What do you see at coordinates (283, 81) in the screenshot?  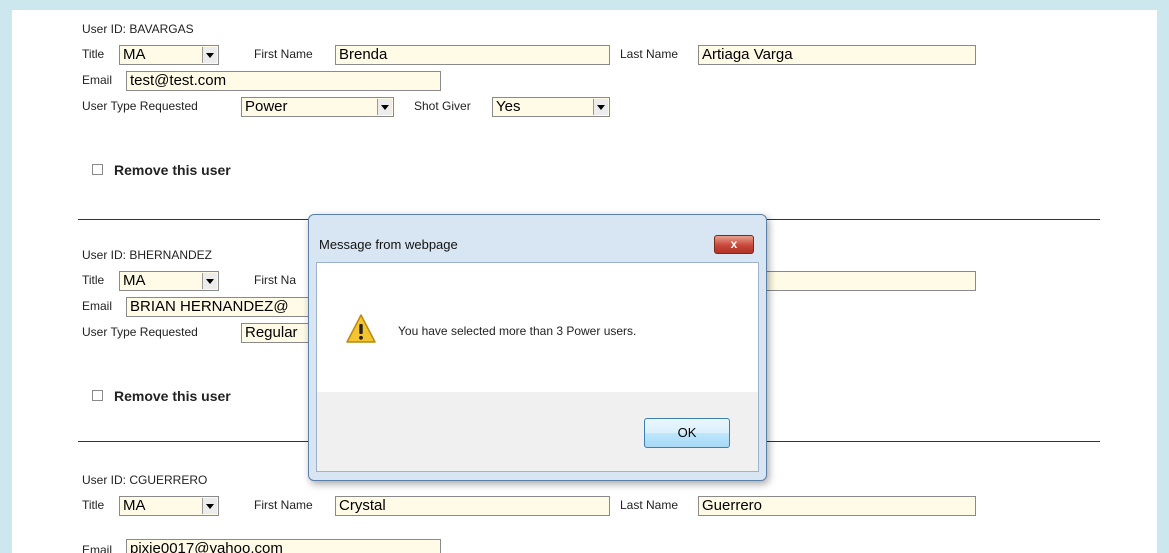 I see `email-field: test@test.com` at bounding box center [283, 81].